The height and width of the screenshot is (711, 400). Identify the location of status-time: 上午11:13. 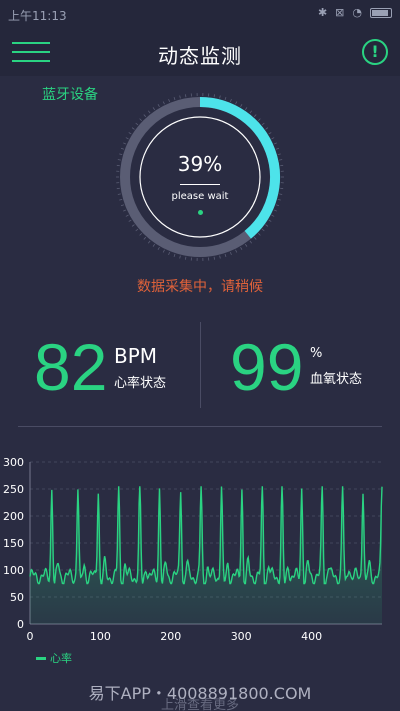
(37, 16).